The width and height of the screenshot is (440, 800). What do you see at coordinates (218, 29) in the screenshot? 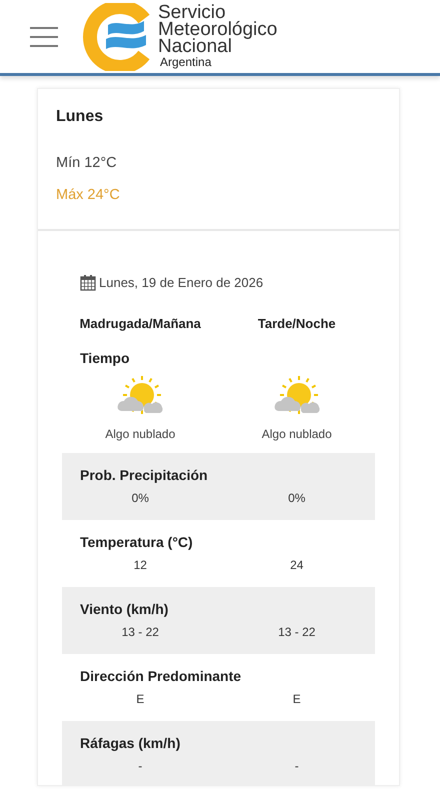
I see `logo-title: Servicio Meteorológico Nacional` at bounding box center [218, 29].